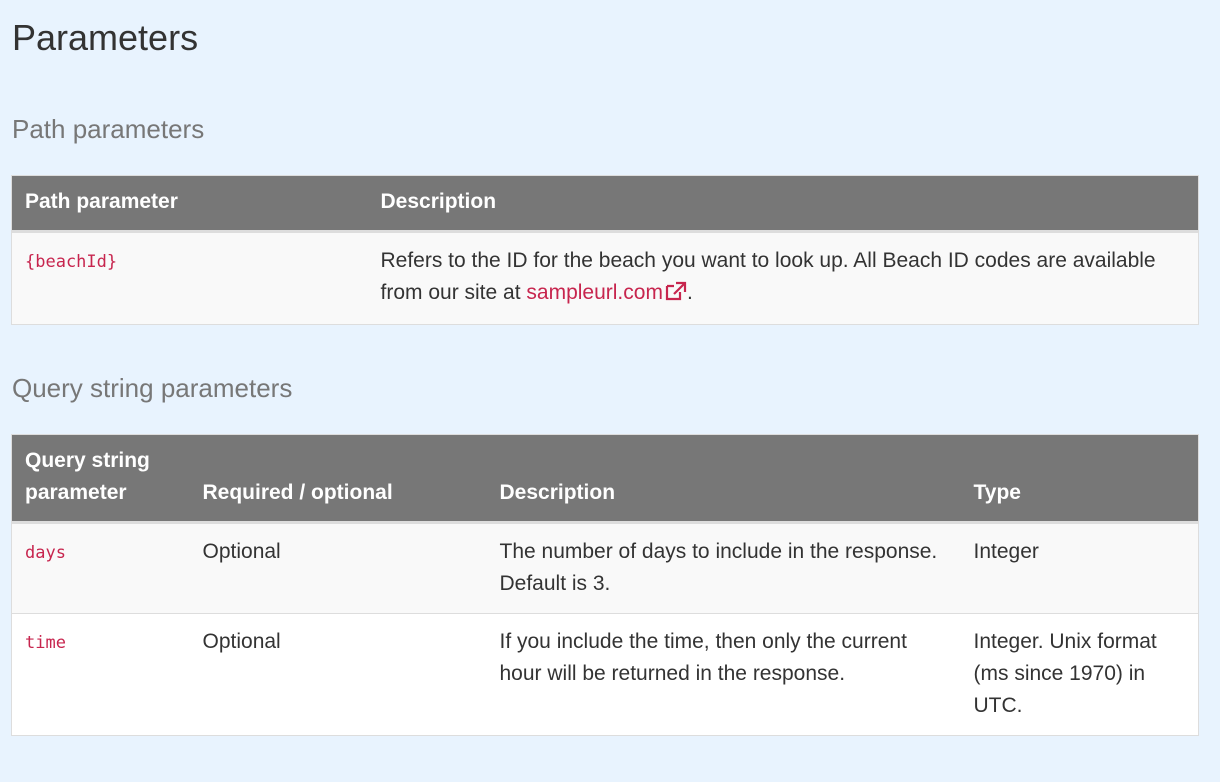 The image size is (1220, 782). What do you see at coordinates (108, 129) in the screenshot?
I see `path-parameters-heading: Path parameters` at bounding box center [108, 129].